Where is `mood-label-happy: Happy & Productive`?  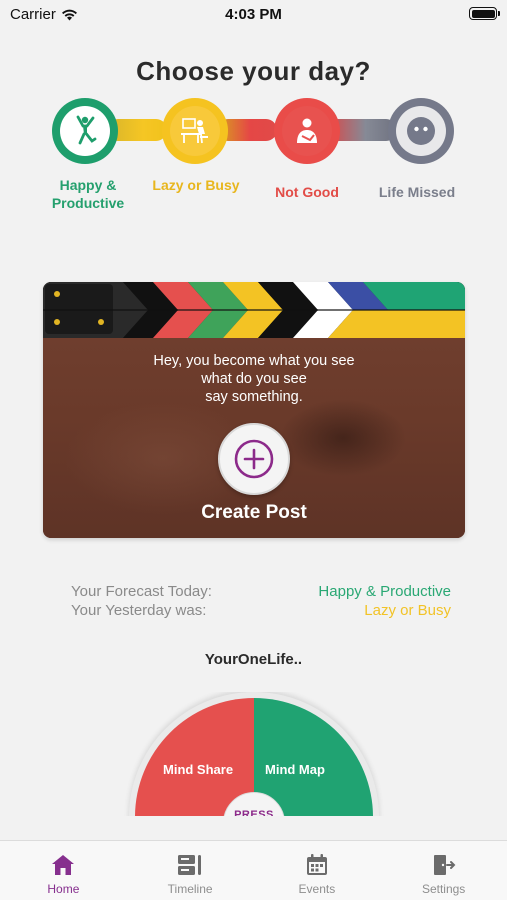 mood-label-happy: Happy & Productive is located at coordinates (88, 194).